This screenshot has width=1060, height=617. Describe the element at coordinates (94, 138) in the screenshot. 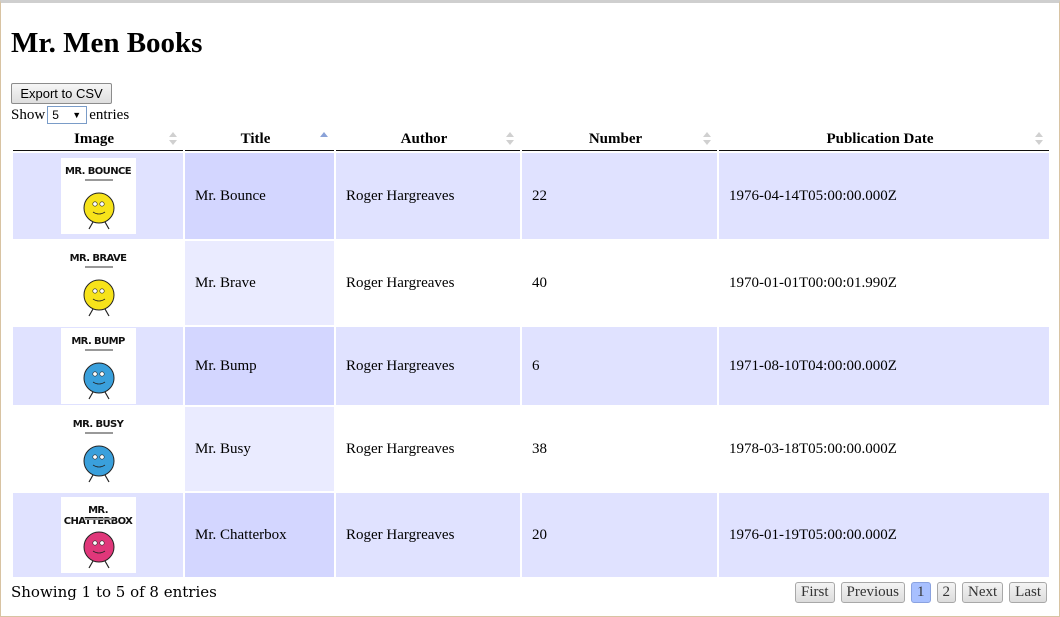

I see `column-label: Image` at that location.